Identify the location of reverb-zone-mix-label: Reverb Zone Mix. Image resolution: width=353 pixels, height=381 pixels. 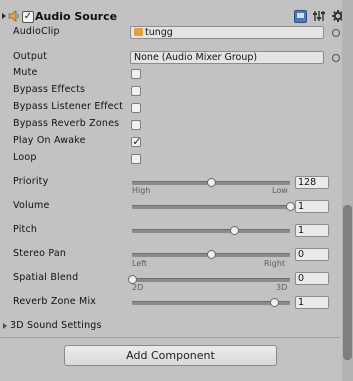
(55, 301).